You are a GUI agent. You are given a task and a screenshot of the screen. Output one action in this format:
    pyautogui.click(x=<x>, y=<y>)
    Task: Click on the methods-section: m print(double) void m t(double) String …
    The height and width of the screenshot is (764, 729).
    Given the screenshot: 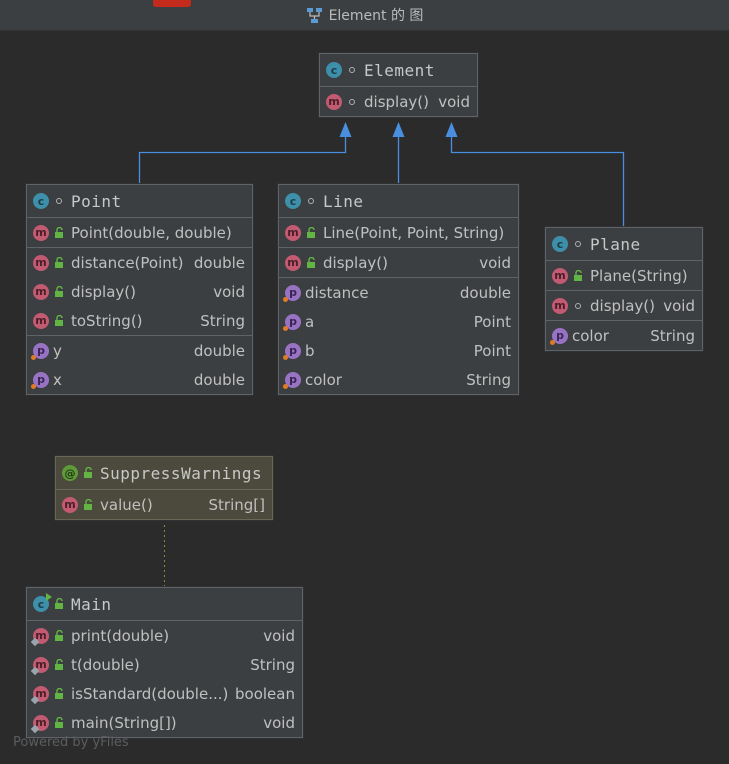 What is the action you would take?
    pyautogui.click(x=164, y=679)
    